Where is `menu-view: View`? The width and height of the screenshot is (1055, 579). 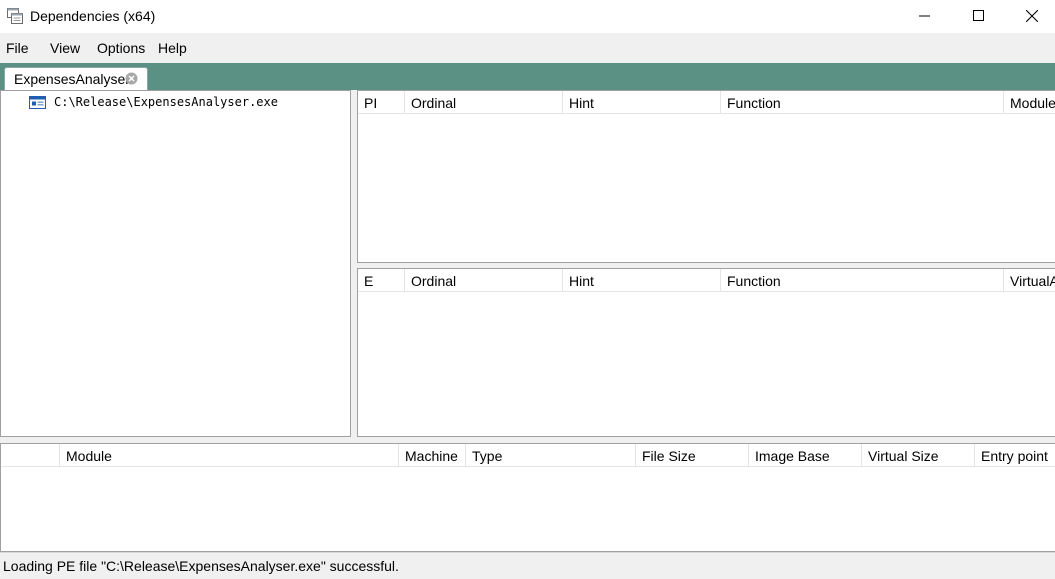 menu-view: View is located at coordinates (65, 48).